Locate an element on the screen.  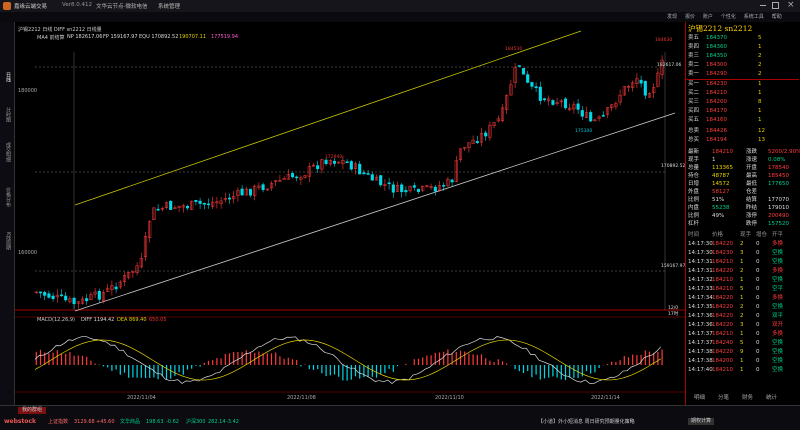
tick-cell: 14:17:30 is located at coordinates (700, 244).